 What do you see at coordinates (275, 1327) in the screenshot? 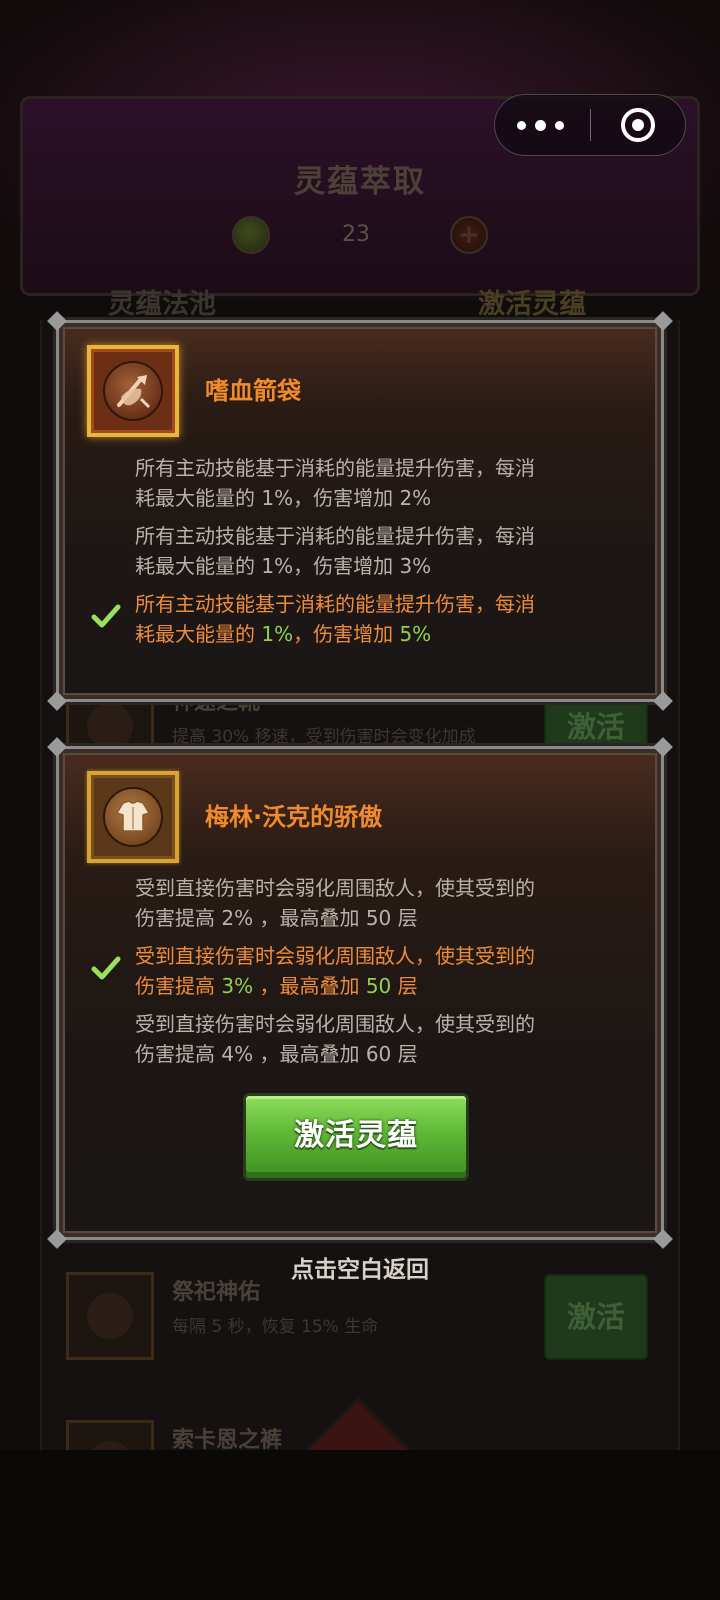
I see `bg-item-desc: 每隔 5 秒，恢复 15% 生命` at bounding box center [275, 1327].